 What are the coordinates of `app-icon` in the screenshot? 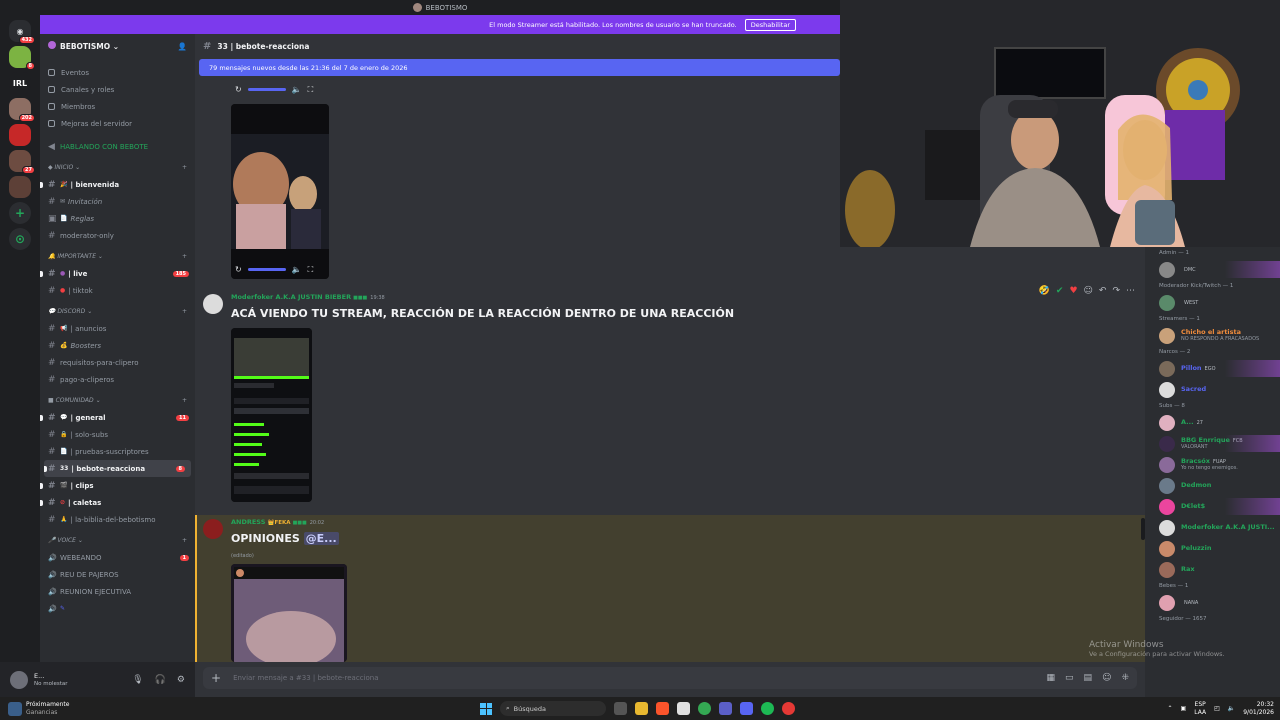 It's located at (683, 708).